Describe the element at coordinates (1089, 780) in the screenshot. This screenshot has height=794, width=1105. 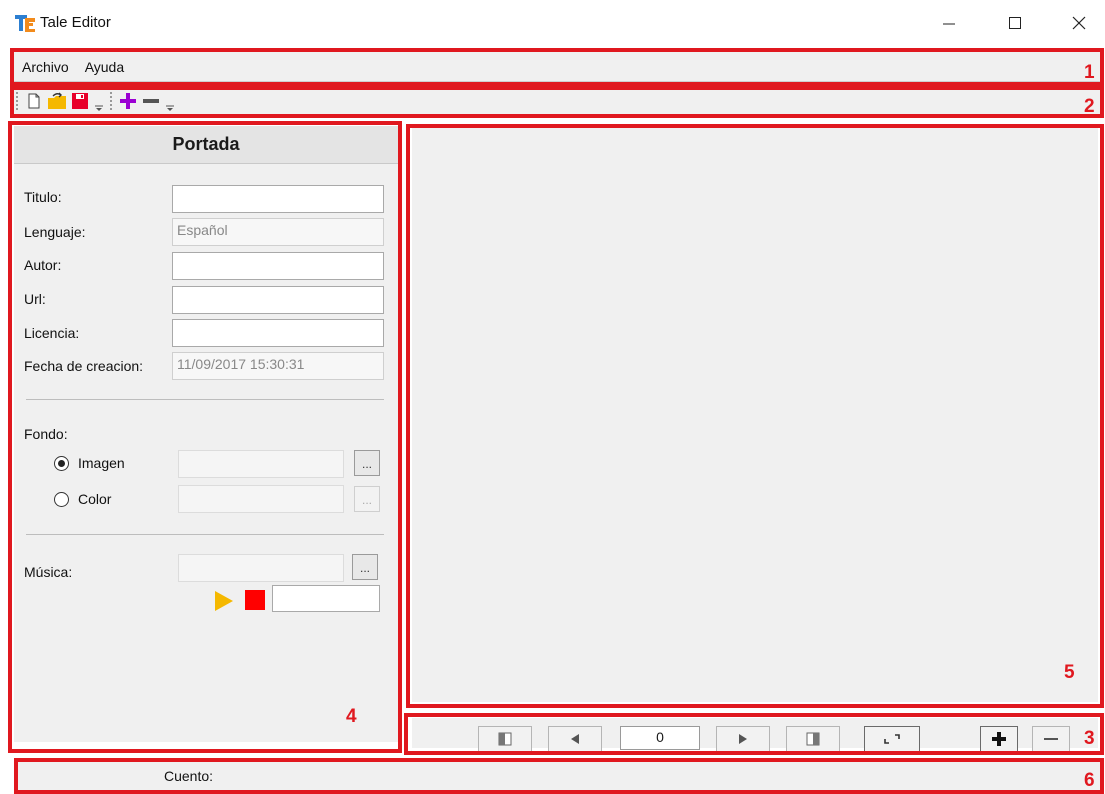
I see `annotation-number-6: 6` at that location.